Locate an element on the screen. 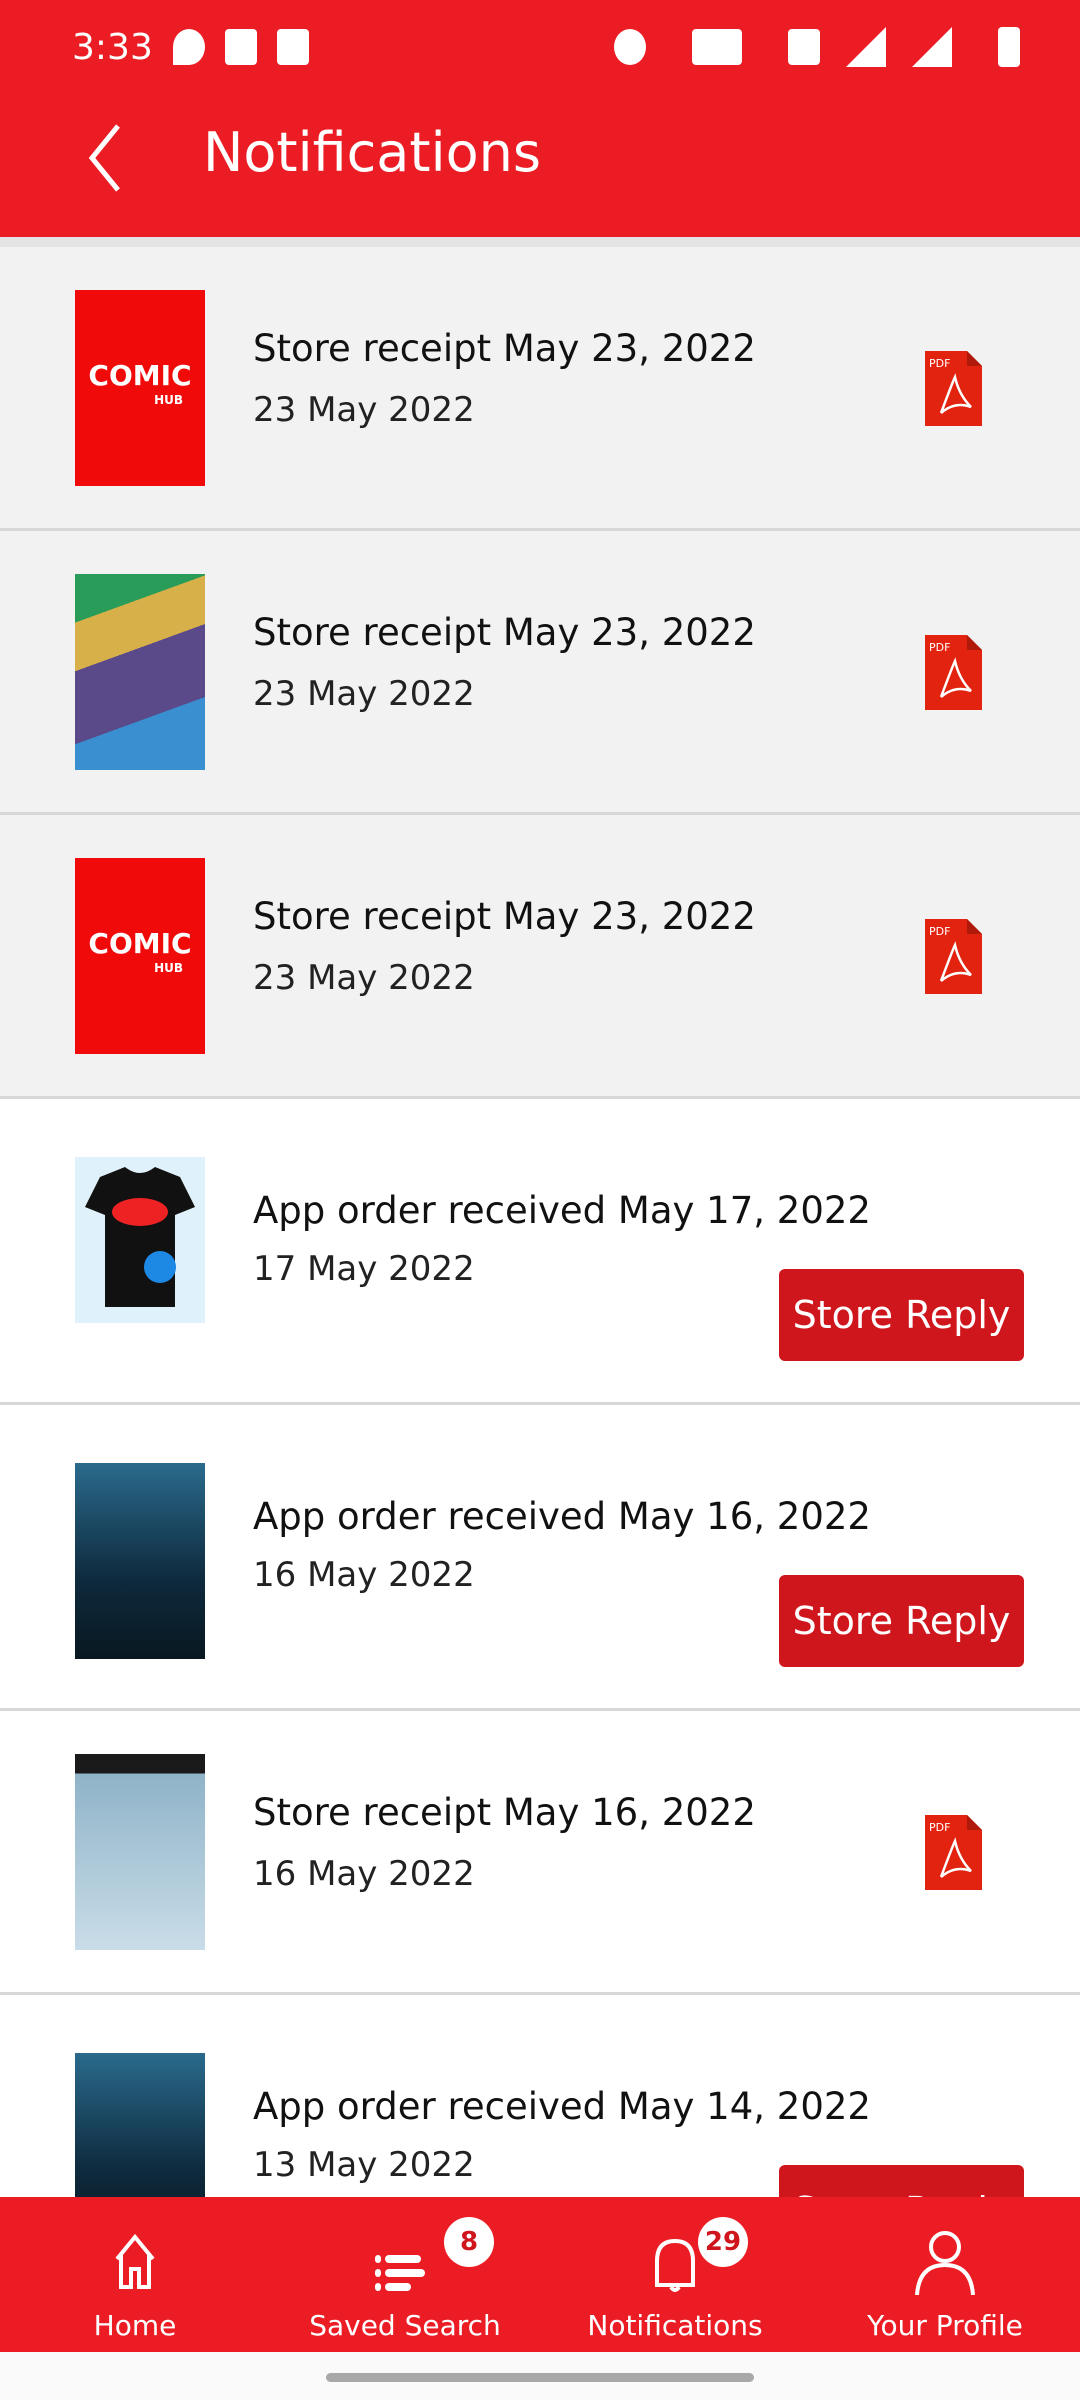 The image size is (1080, 2400). status-bar: 3:33 is located at coordinates (546, 47).